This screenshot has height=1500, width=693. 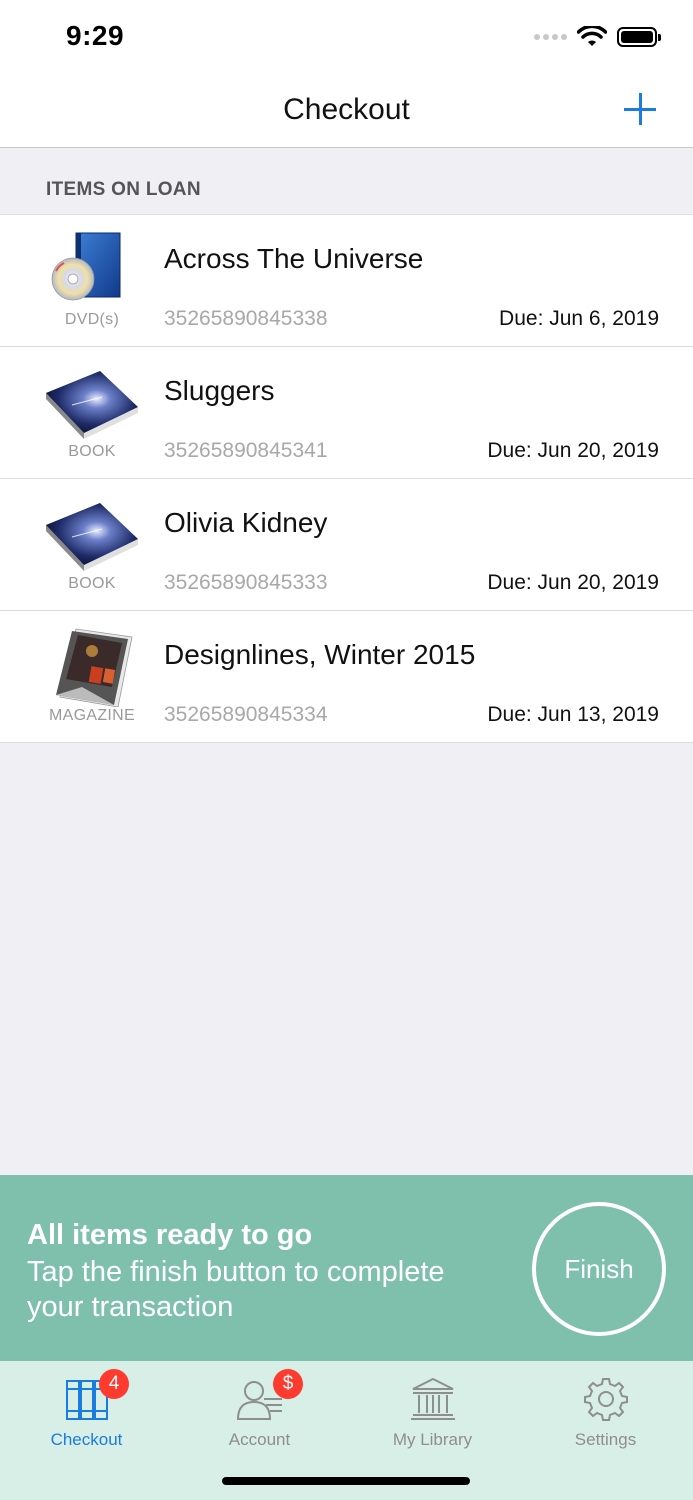 I want to click on wifi-icon, so click(x=592, y=36).